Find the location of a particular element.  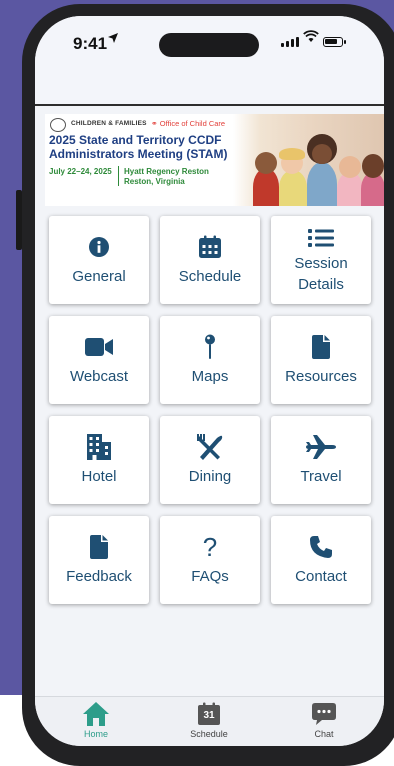

calendar-icon: 31 is located at coordinates (209, 714).